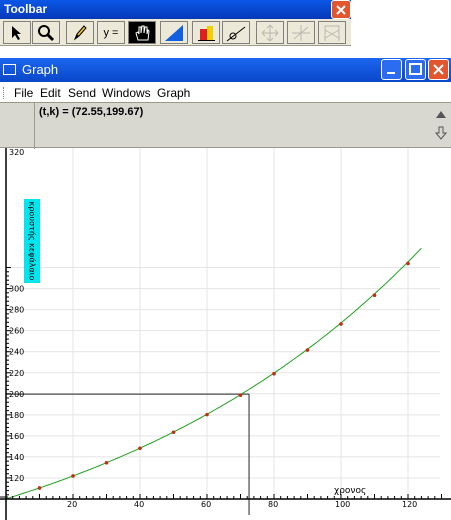  I want to click on integral-tool-button, so click(332, 32).